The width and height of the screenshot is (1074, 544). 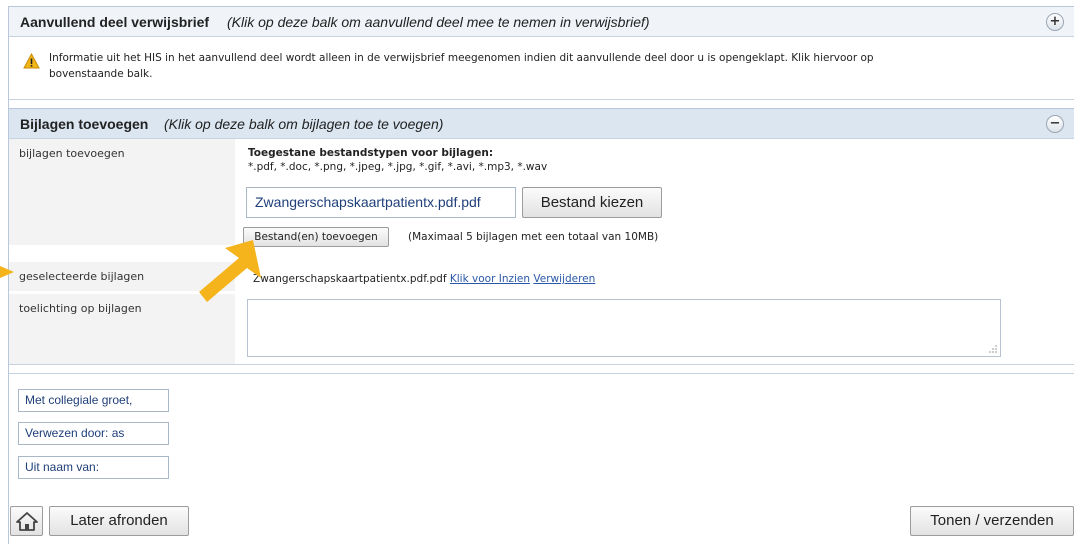 What do you see at coordinates (7, 272) in the screenshot?
I see `arrow-tip-icon` at bounding box center [7, 272].